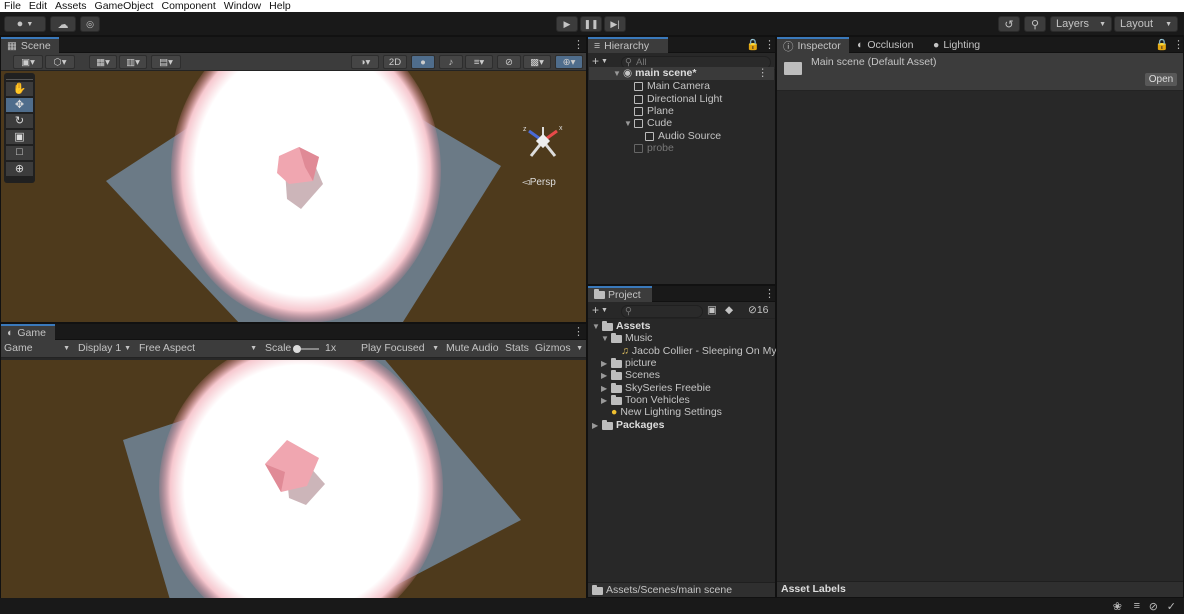  Describe the element at coordinates (543, 141) in the screenshot. I see `orientation-gizmo: z x` at that location.